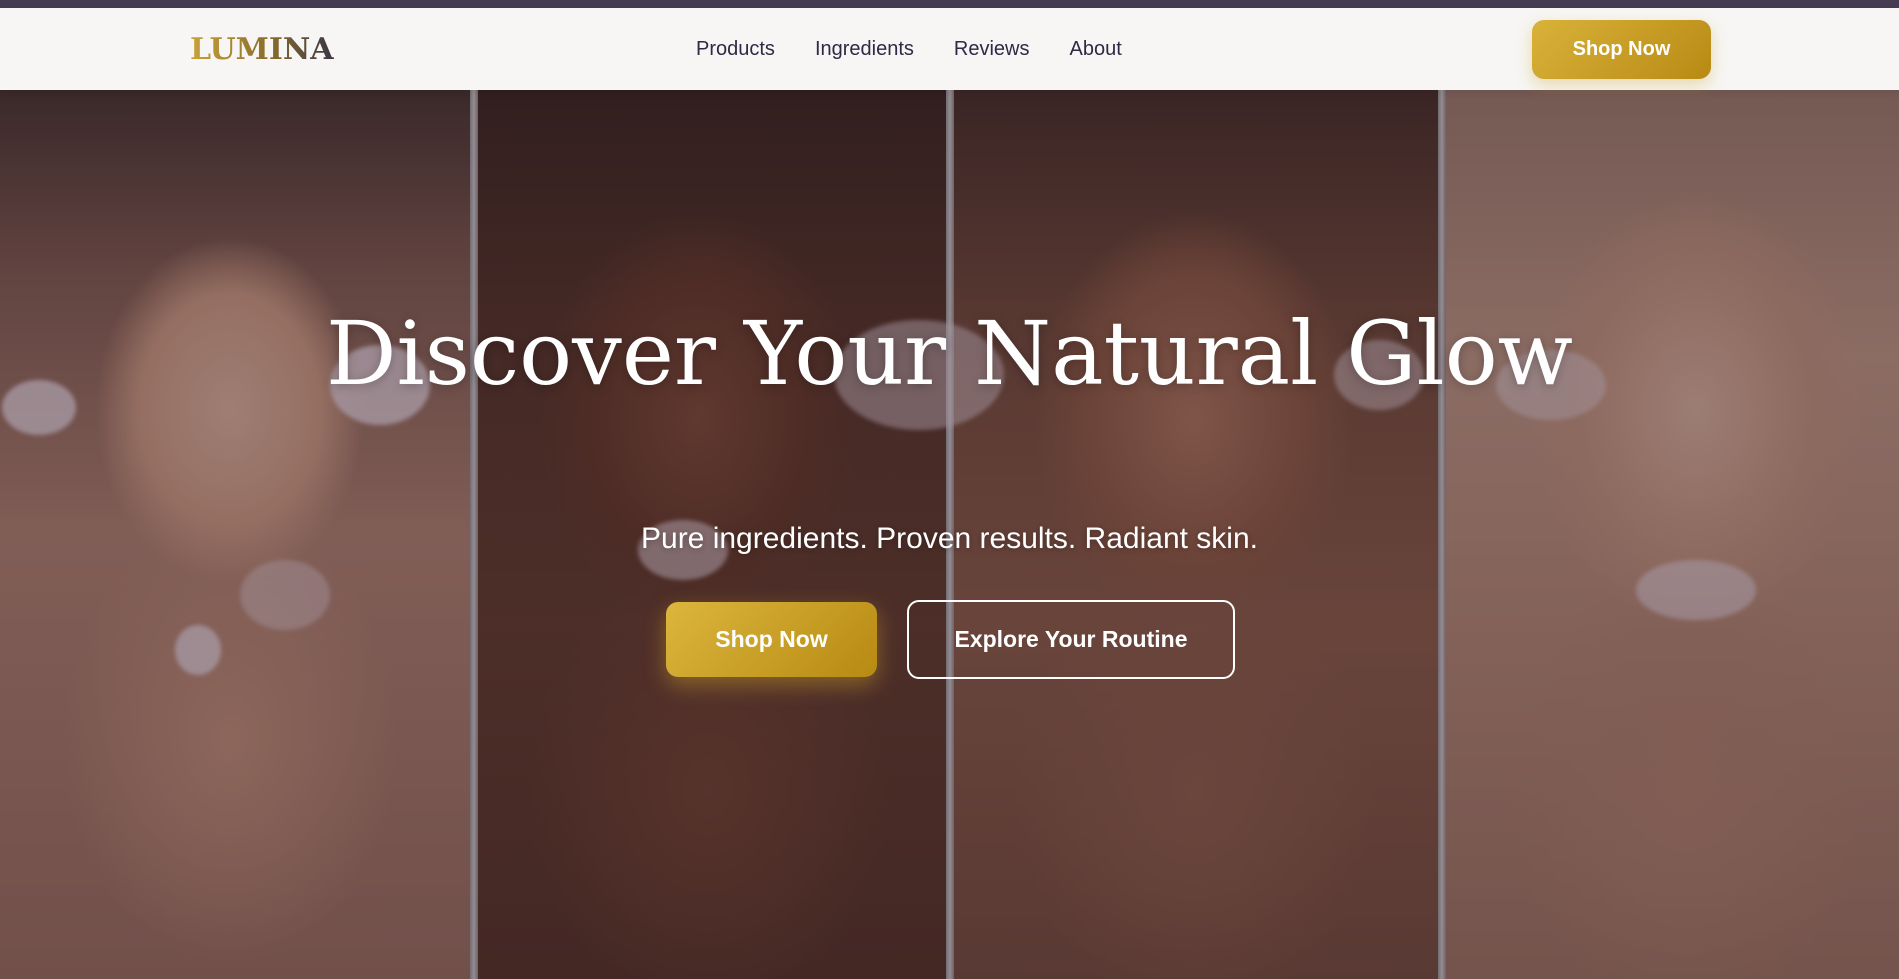 This screenshot has height=979, width=1899. What do you see at coordinates (992, 49) in the screenshot?
I see `nav-link-reviews: Reviews` at bounding box center [992, 49].